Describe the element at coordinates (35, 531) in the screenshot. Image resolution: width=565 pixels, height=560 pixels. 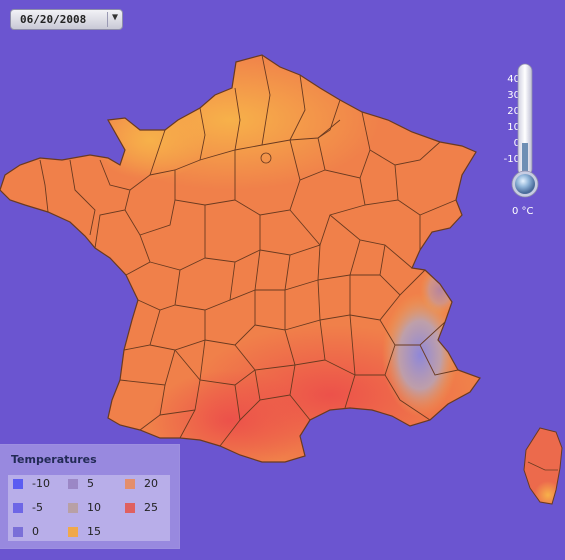
I see `legend-label: 0` at that location.